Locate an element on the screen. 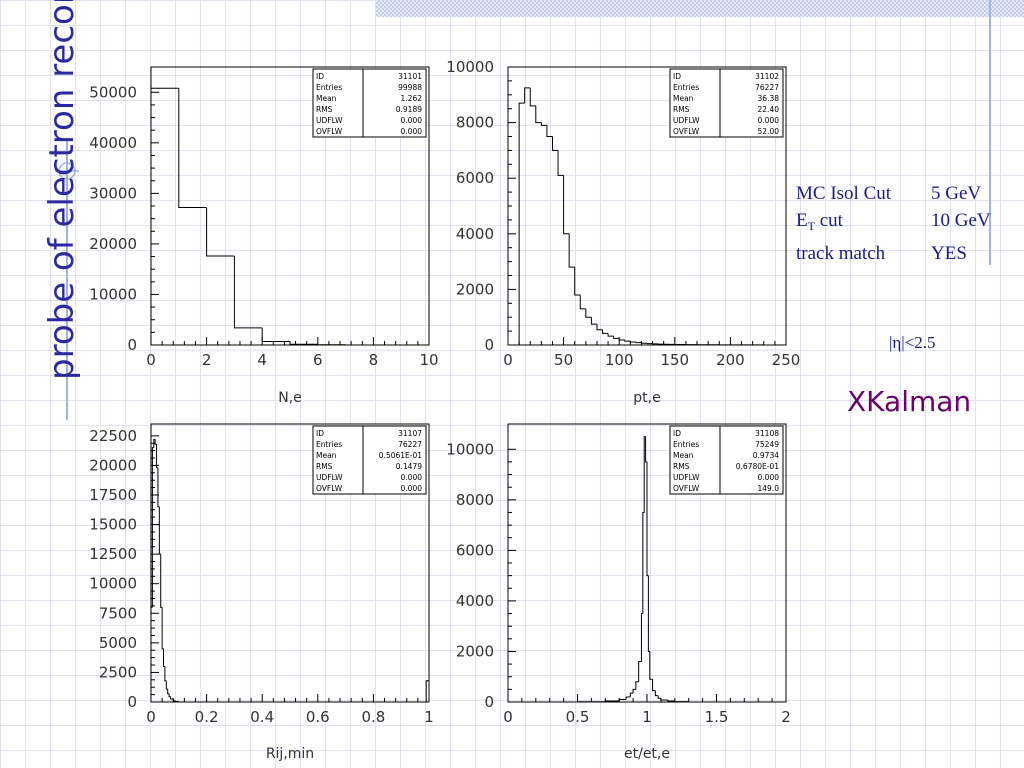  stats-value: 99988 is located at coordinates (410, 87).